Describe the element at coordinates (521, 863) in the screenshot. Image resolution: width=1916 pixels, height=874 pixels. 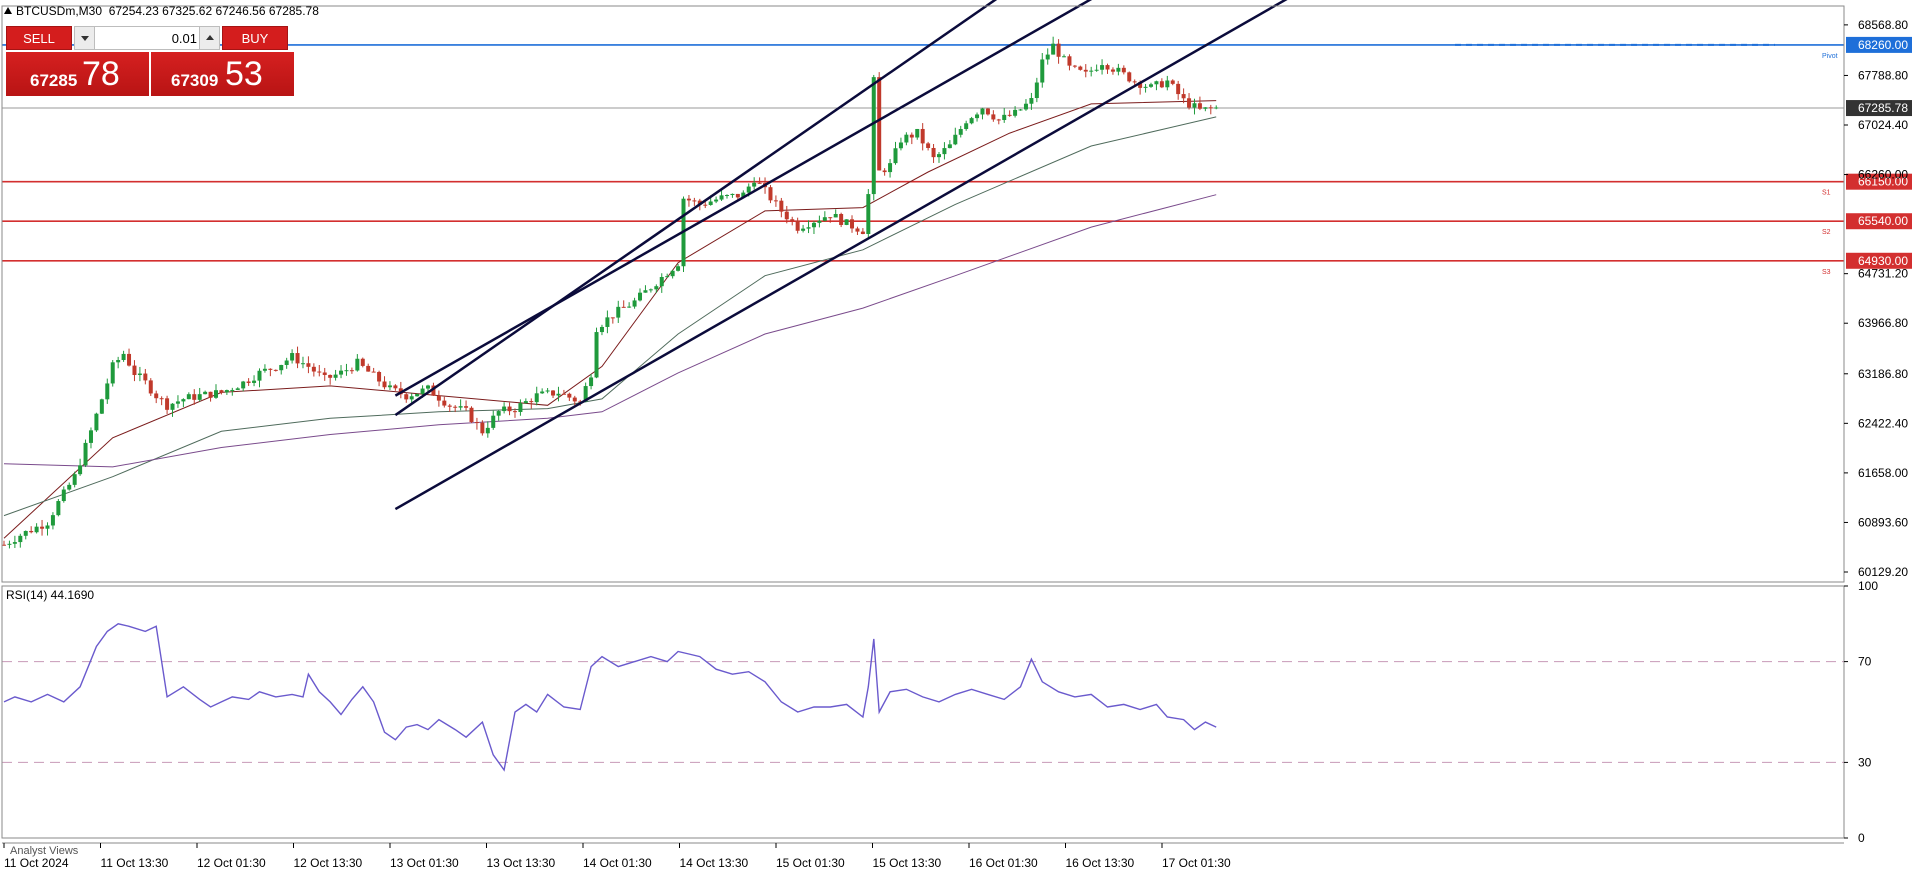
I see `time-tick-label: 13 Oct 13:30` at that location.